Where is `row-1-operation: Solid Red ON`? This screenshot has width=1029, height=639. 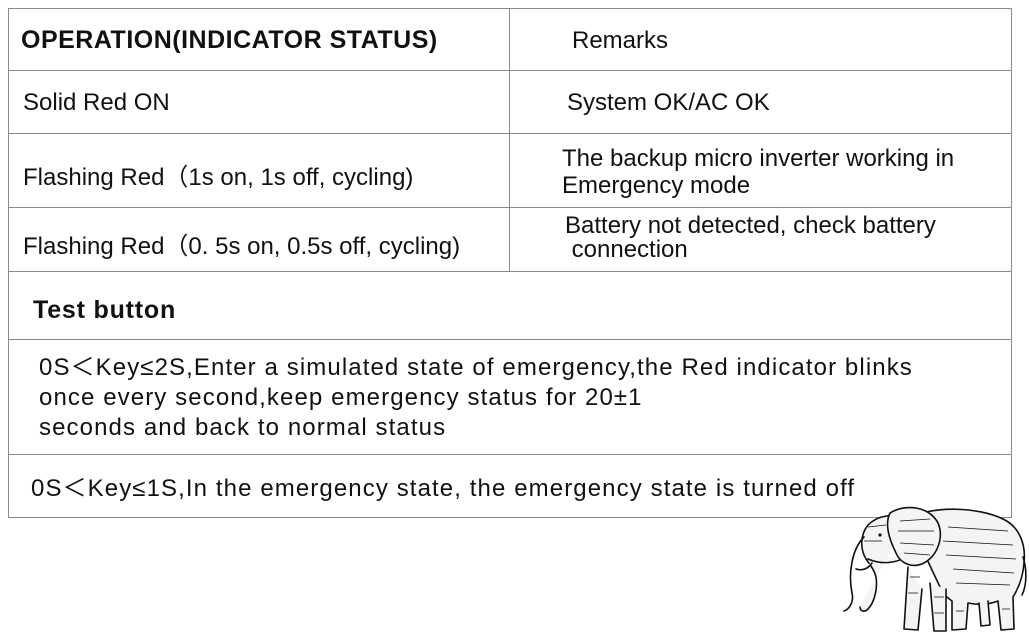 row-1-operation: Solid Red ON is located at coordinates (96, 102).